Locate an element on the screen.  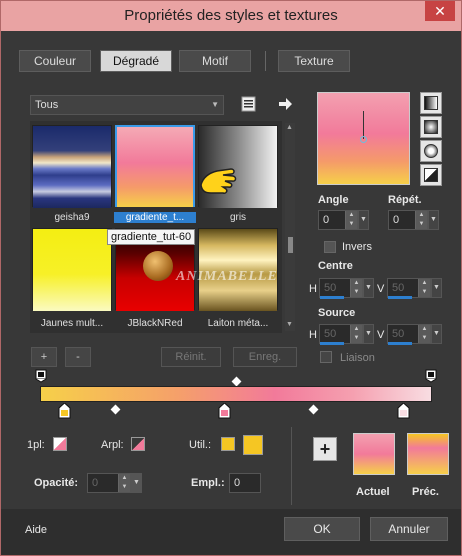
arrow-right-icon is located at coordinates (285, 104).